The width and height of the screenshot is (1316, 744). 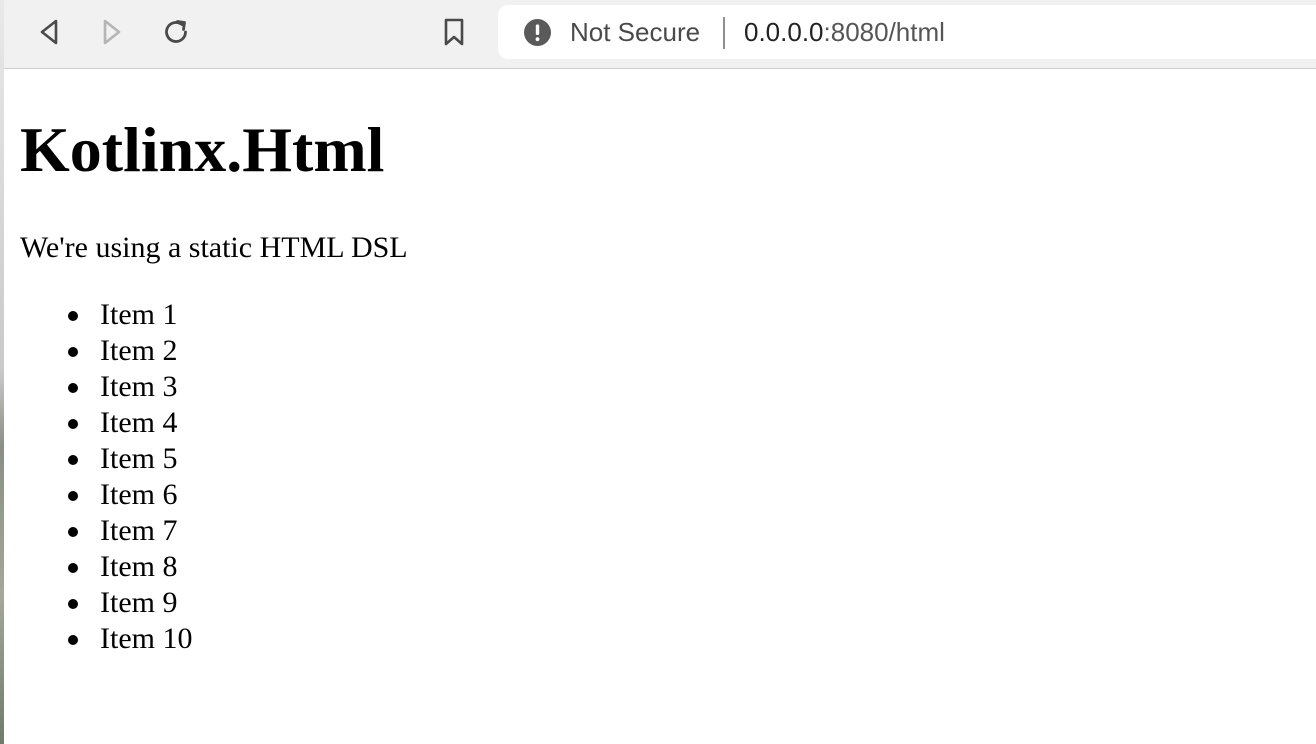 I want to click on info-icon, so click(x=537, y=32).